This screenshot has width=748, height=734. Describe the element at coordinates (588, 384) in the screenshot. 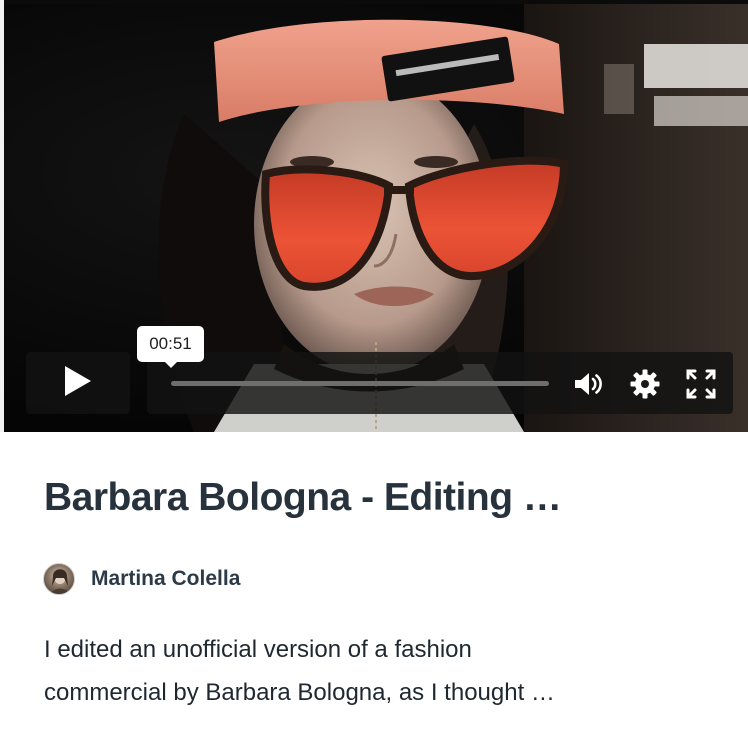

I see `volume-icon` at that location.